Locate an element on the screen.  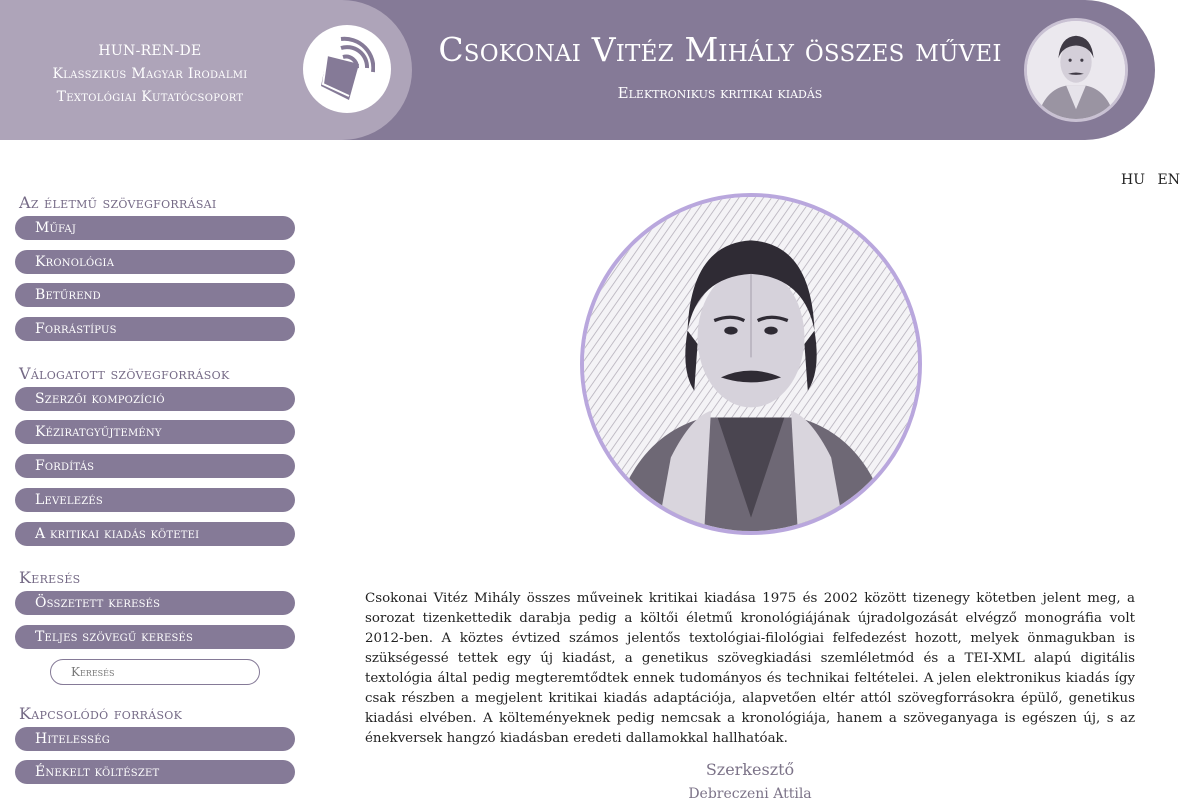
org-line: Klasszikus Magyar Irodalmi is located at coordinates (150, 74).